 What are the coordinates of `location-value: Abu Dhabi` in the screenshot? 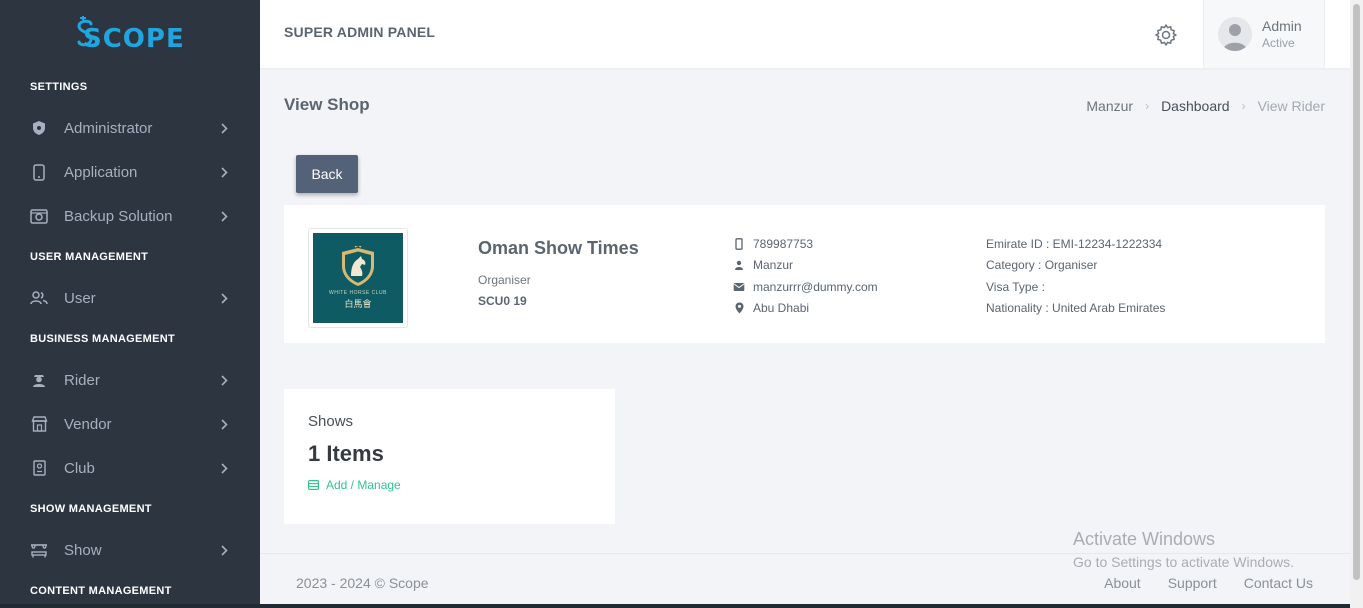 It's located at (781, 308).